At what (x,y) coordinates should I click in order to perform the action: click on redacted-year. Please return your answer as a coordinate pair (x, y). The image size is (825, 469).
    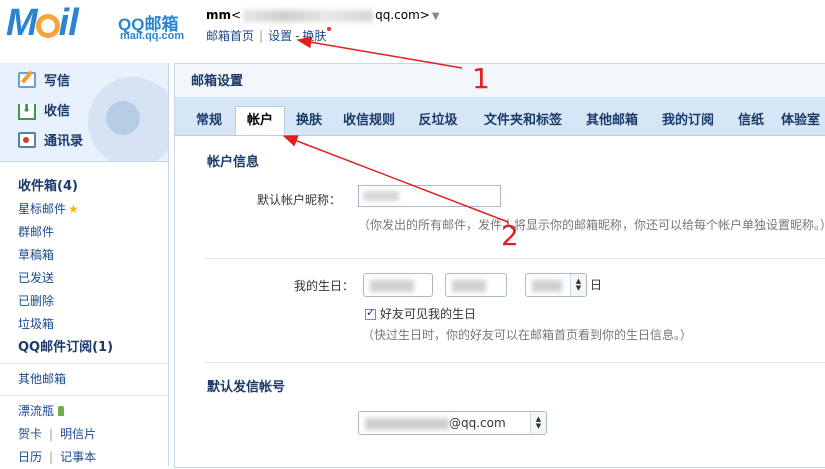
    Looking at the image, I should click on (392, 285).